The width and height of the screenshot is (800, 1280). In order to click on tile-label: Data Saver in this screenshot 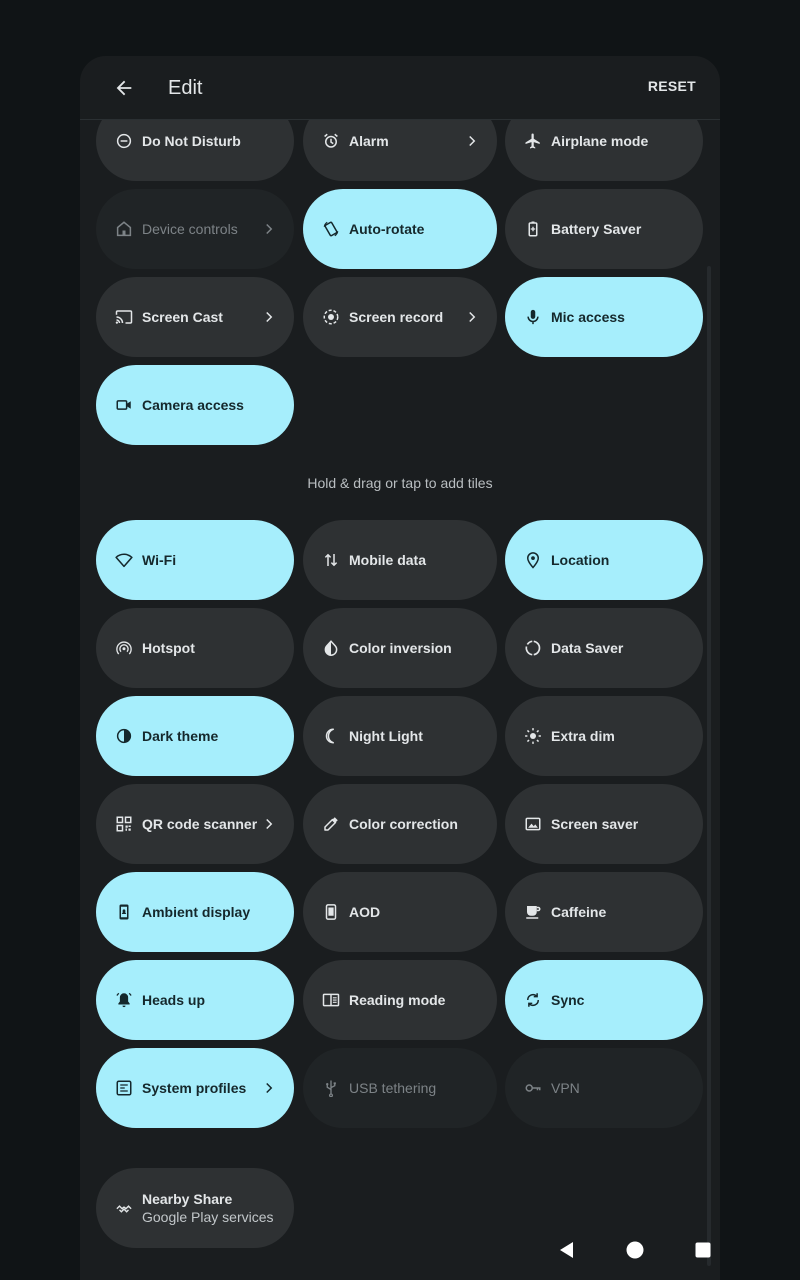, I will do `click(587, 648)`.